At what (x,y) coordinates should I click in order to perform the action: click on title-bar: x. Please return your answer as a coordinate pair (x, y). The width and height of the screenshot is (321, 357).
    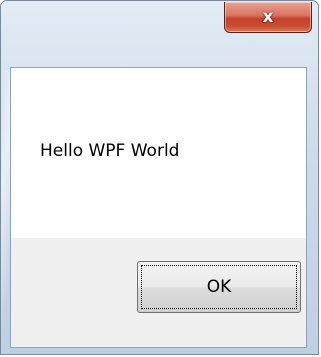
    Looking at the image, I should click on (159, 26).